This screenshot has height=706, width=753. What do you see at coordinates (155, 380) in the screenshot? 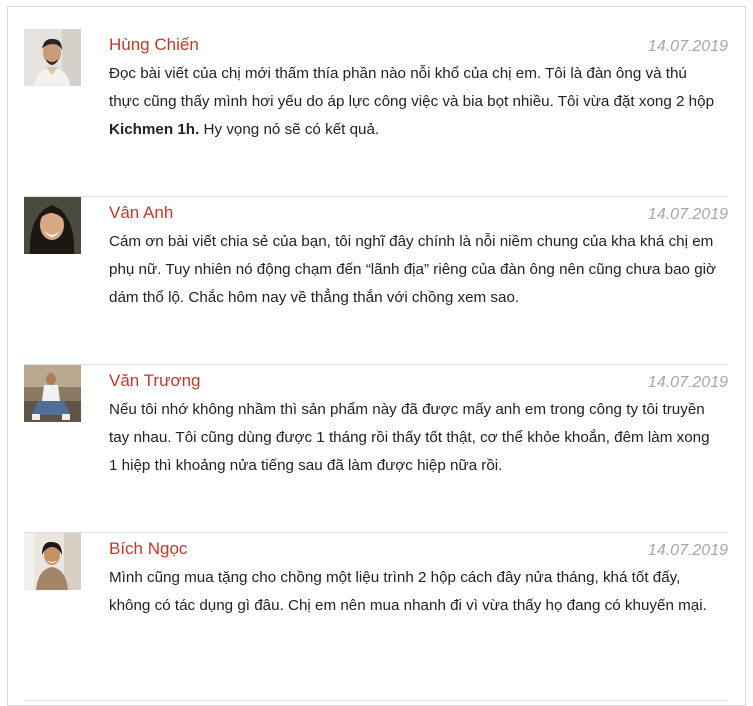
I see `commenter-name: Văn Trương` at bounding box center [155, 380].